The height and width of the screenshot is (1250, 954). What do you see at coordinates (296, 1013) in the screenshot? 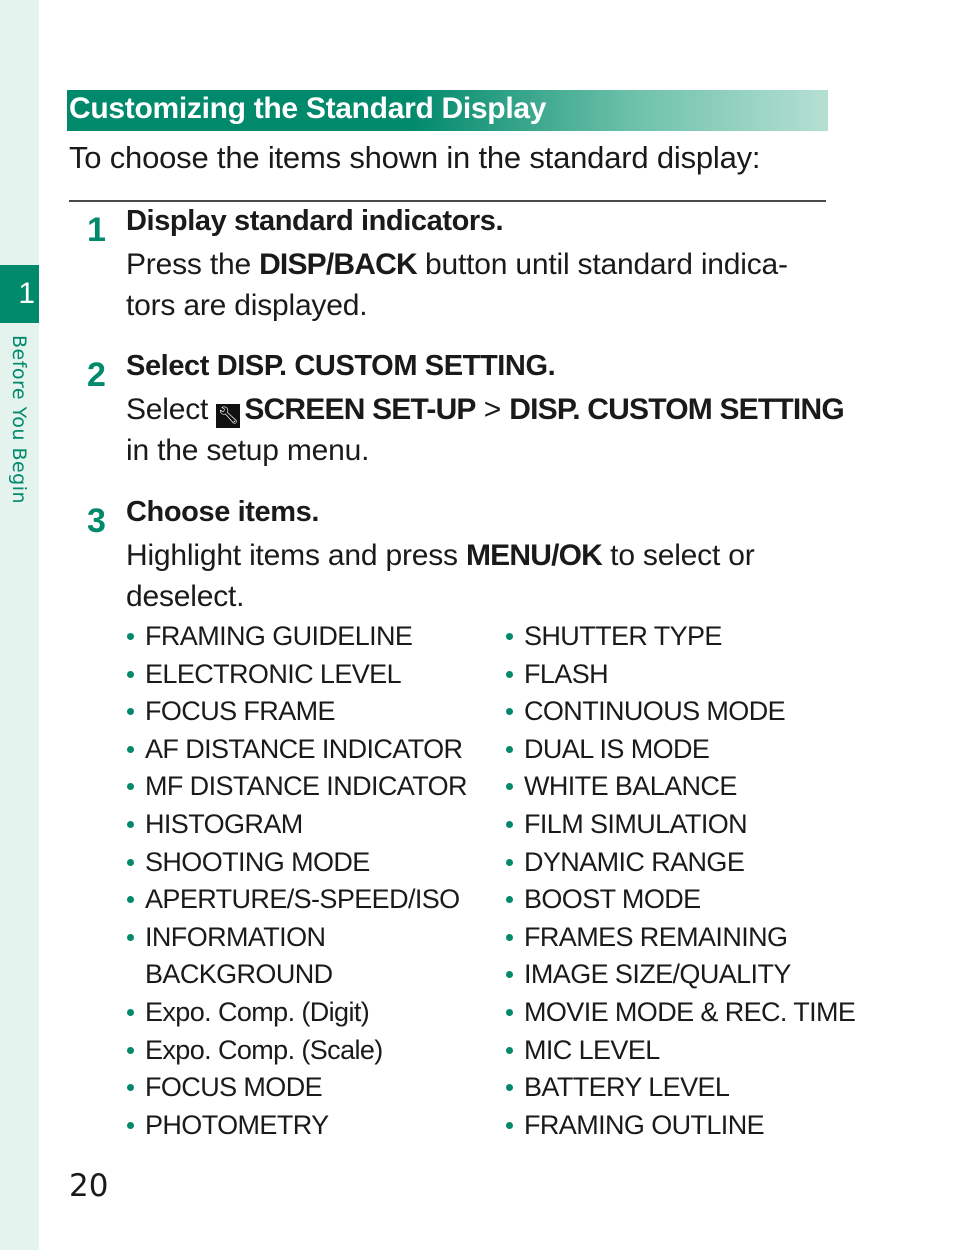
I see `display-item: Expo. Comp. (Digit)` at bounding box center [296, 1013].